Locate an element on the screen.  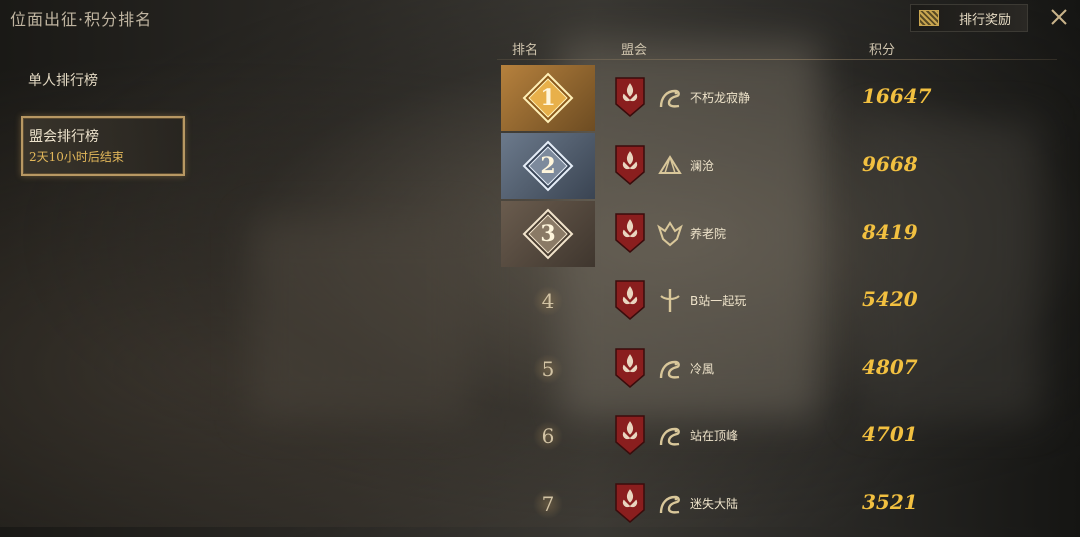
rank-number: 4 is located at coordinates (548, 301).